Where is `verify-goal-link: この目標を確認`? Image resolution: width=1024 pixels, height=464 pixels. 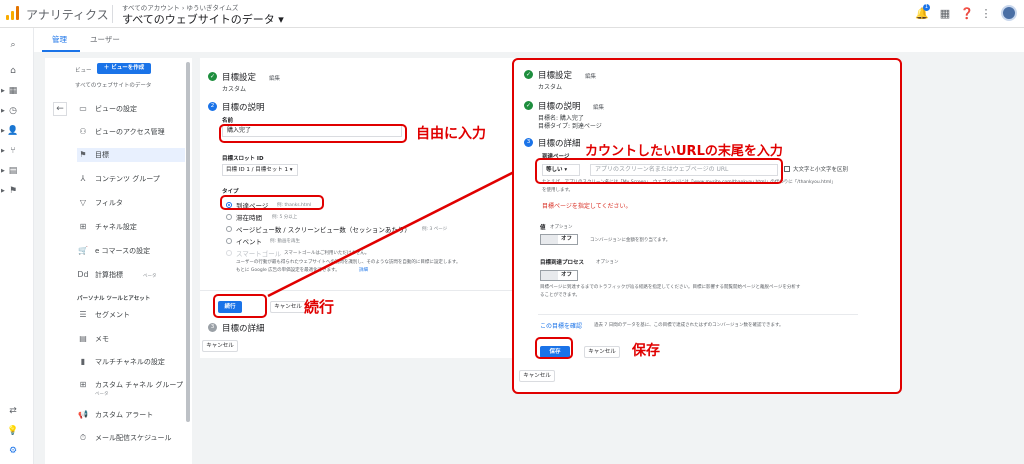
verify-goal-link: この目標を確認 is located at coordinates (561, 325).